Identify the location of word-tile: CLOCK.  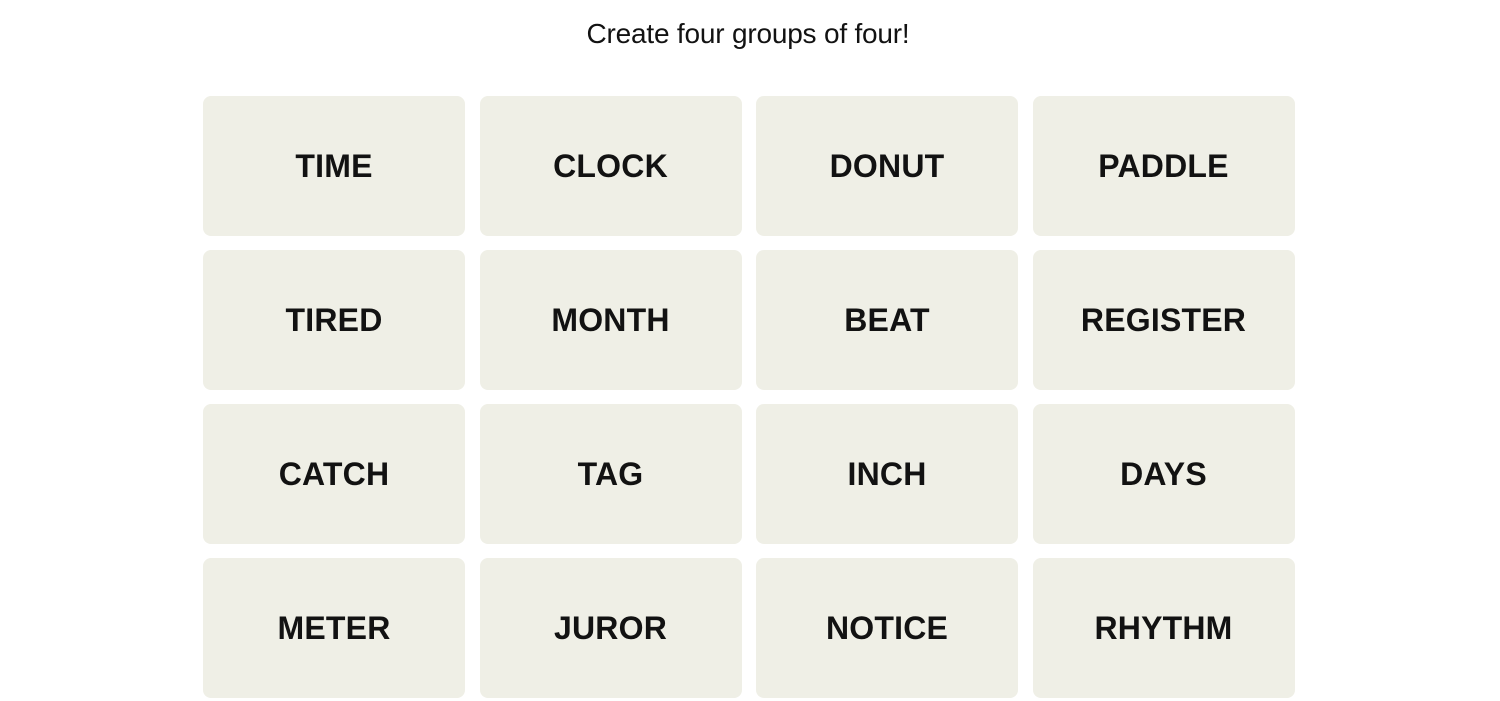
(610, 166).